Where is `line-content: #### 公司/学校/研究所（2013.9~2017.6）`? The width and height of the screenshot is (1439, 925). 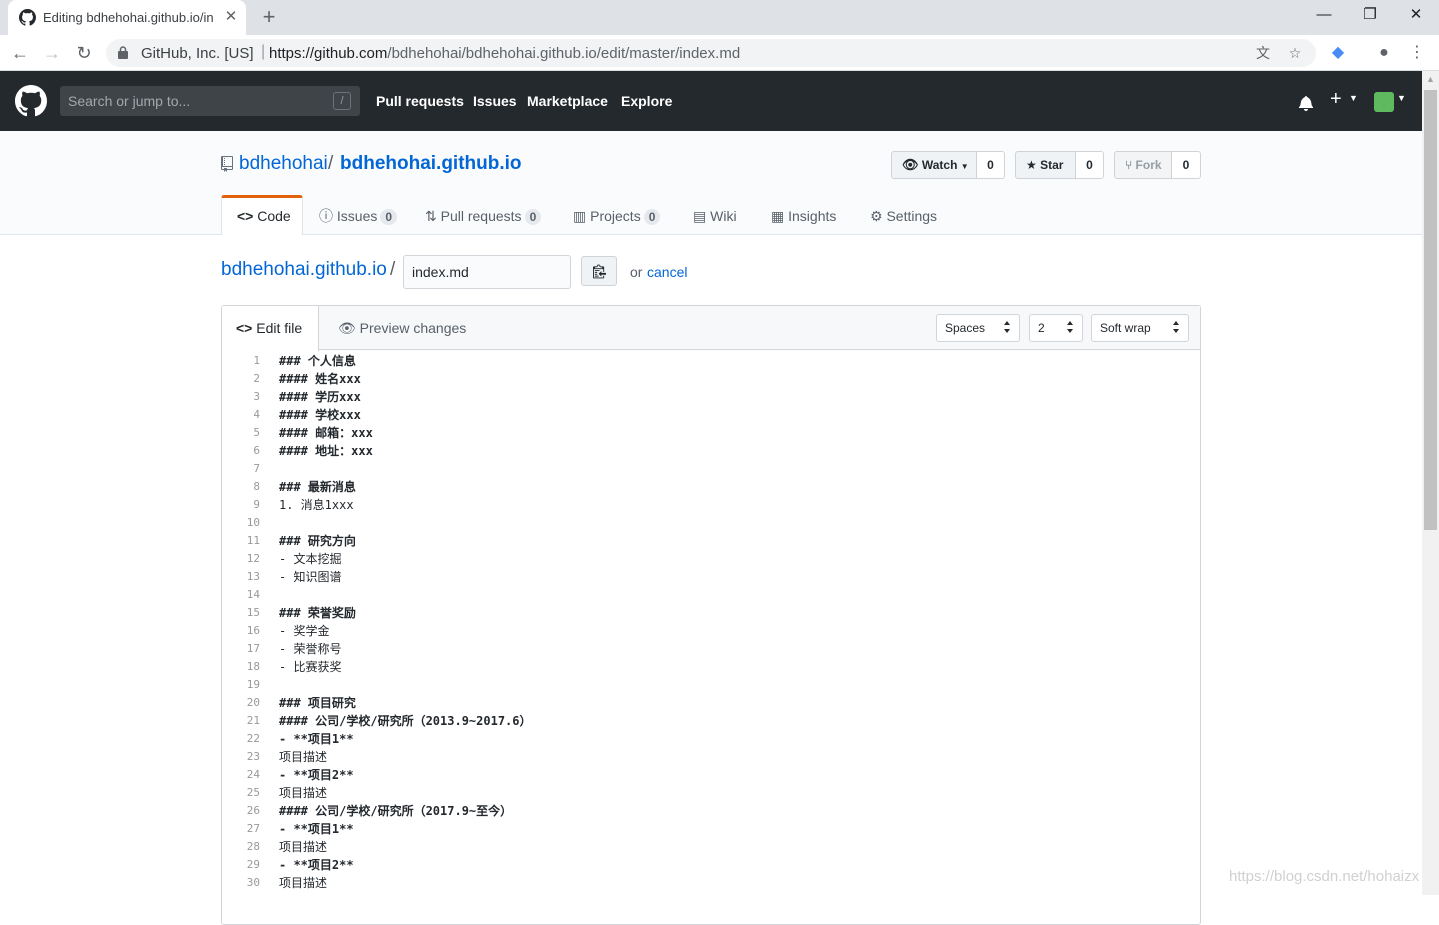 line-content: #### 公司/学校/研究所（2013.9~2017.6） is located at coordinates (405, 721).